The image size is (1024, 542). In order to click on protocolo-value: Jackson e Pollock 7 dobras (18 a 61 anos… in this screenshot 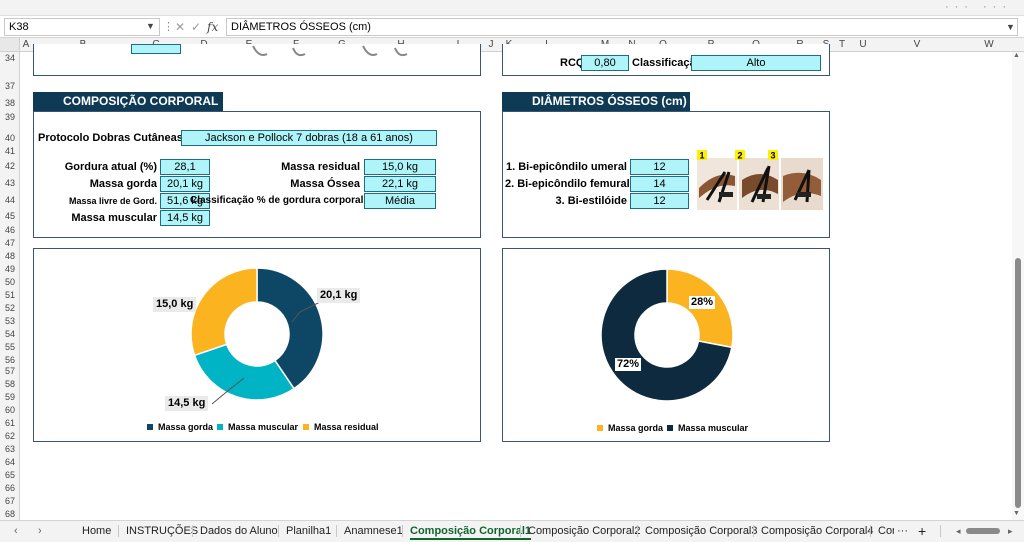, I will do `click(309, 138)`.